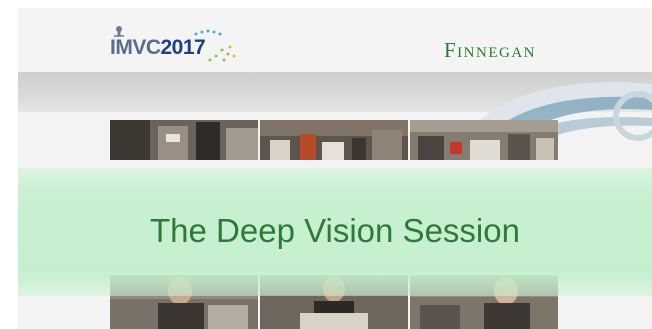 This screenshot has width=652, height=329. I want to click on brand-name: Finnegan, so click(490, 50).